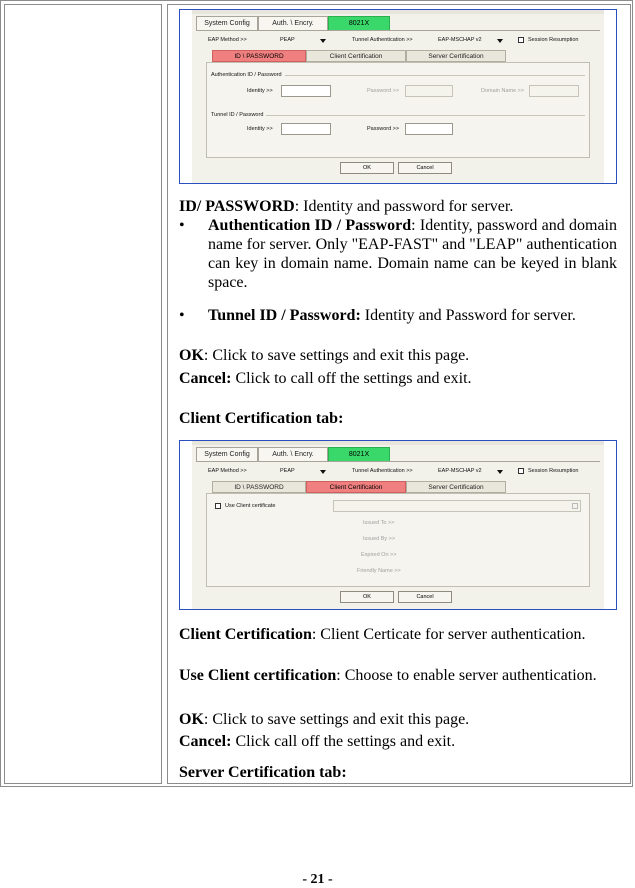 The image size is (635, 888). Describe the element at coordinates (429, 129) in the screenshot. I see `tunnel-password-field` at that location.